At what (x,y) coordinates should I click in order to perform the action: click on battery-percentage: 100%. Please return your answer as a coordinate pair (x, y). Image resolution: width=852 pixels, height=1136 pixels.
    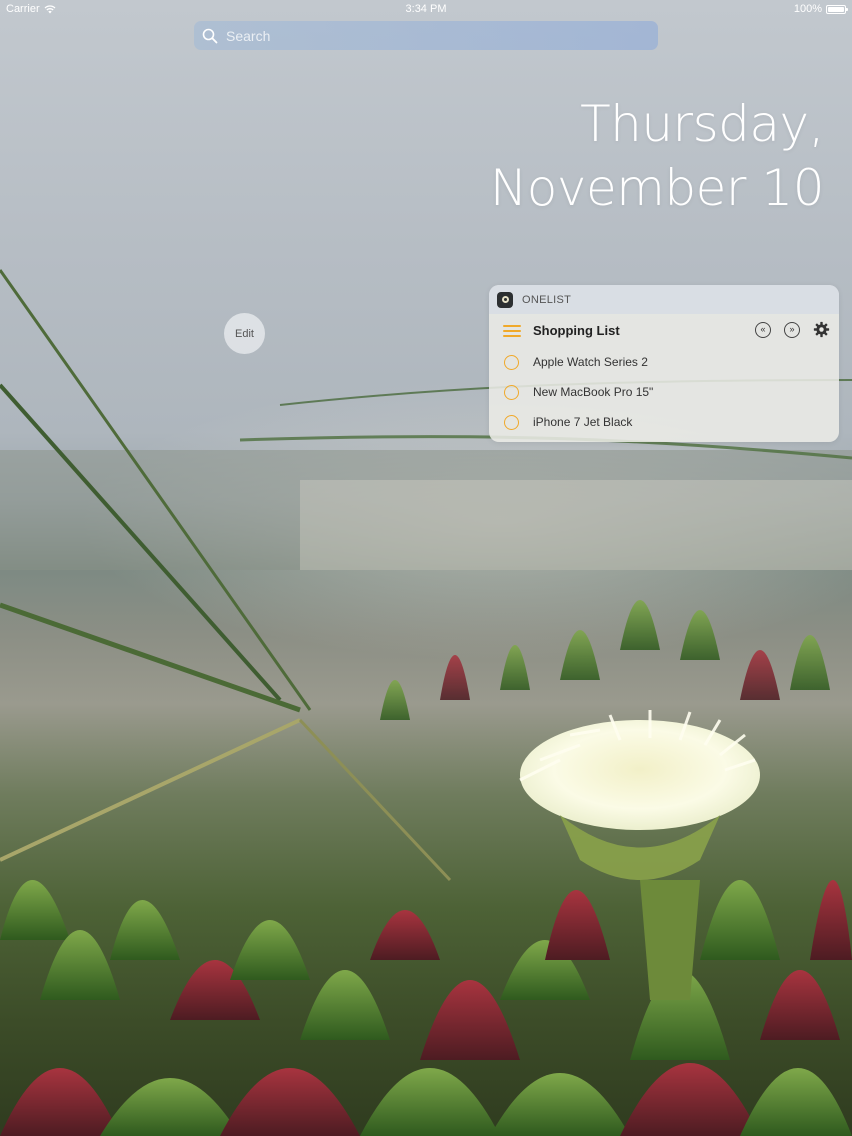
    Looking at the image, I should click on (807, 9).